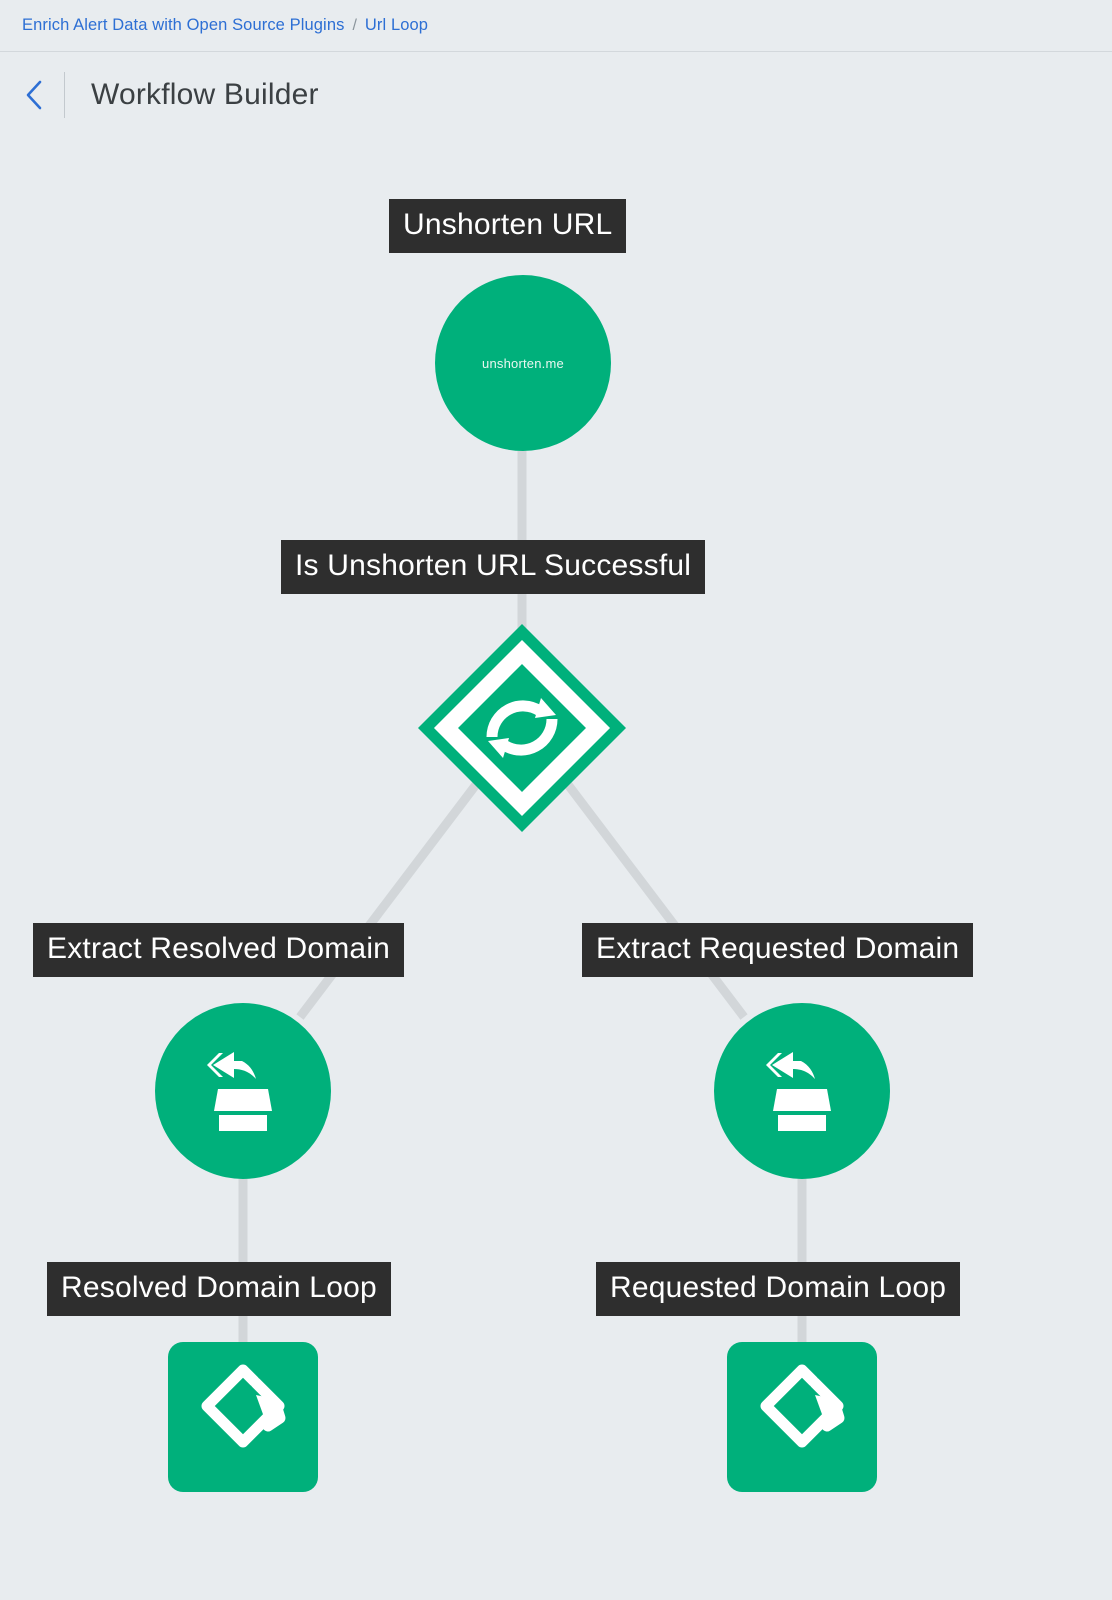 Image resolution: width=1112 pixels, height=1600 pixels. Describe the element at coordinates (778, 1289) in the screenshot. I see `node-label-requested-domain-loop: Requested Domain Loop` at that location.